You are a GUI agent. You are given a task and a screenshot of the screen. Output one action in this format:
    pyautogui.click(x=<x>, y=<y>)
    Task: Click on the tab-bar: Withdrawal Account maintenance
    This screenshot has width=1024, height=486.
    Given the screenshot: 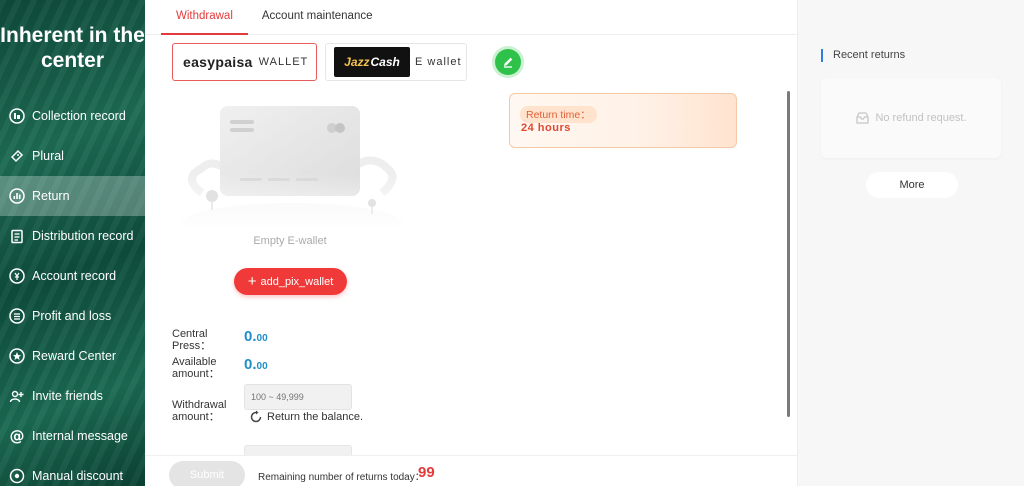 What is the action you would take?
    pyautogui.click(x=471, y=17)
    